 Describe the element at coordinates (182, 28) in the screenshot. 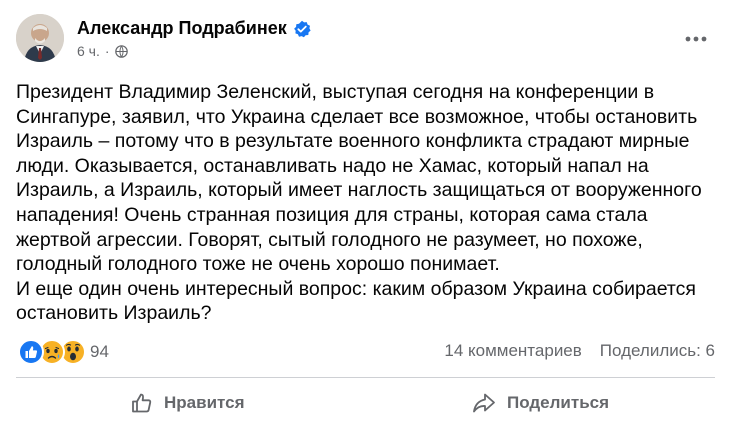

I see `author-name: Александр Подрабинек` at that location.